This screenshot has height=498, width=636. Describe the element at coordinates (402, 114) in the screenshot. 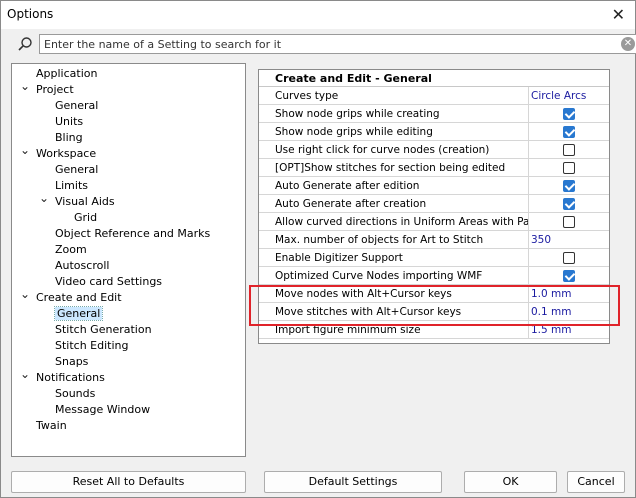

I see `setting-name: Show node grips while creating` at that location.